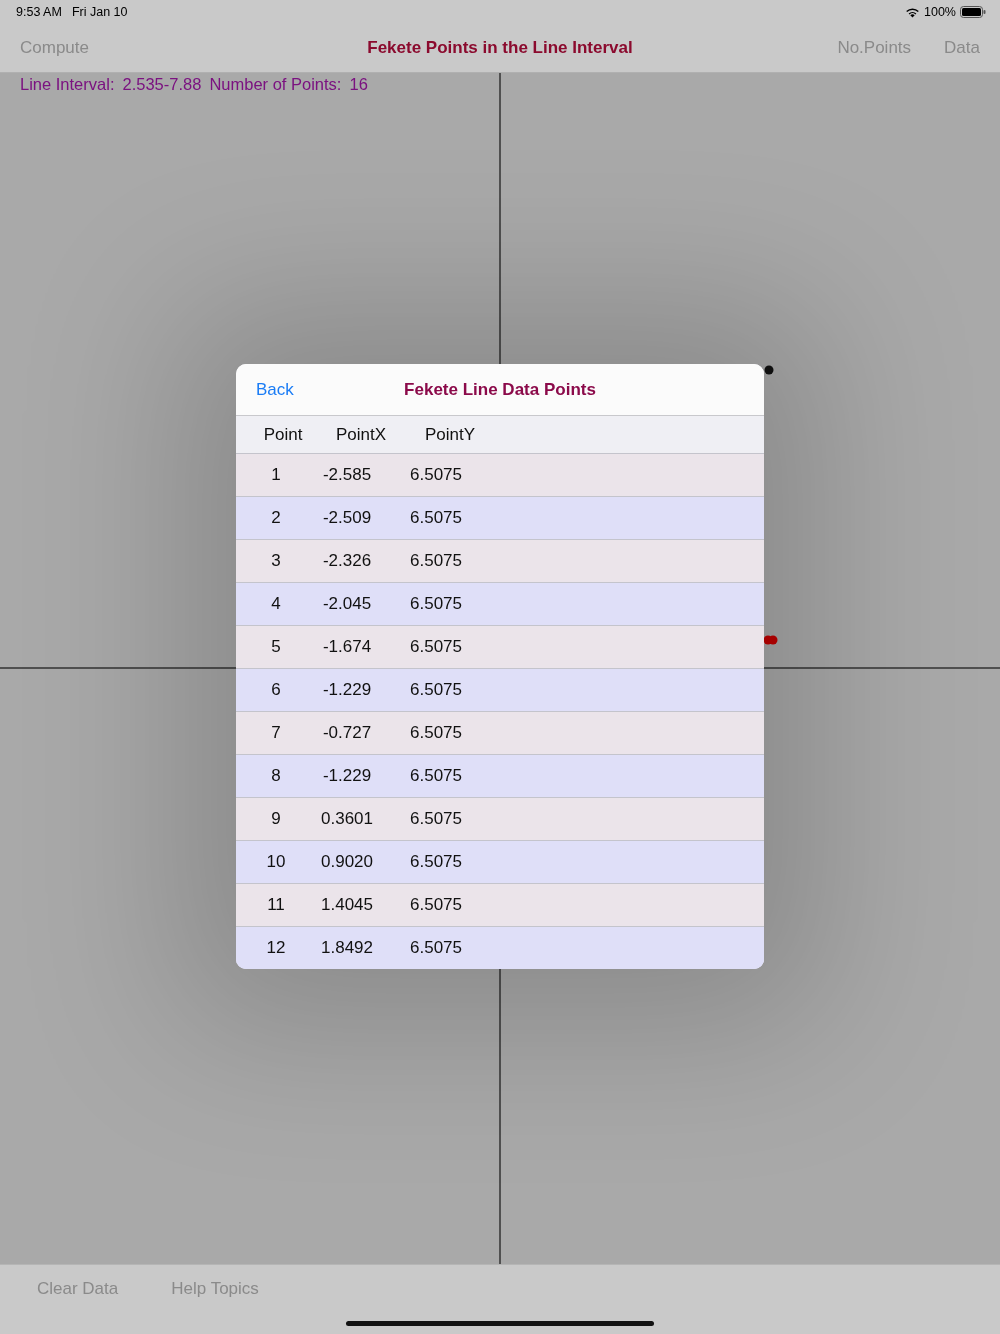 This screenshot has width=1000, height=1334. I want to click on table-cell-text: 1, so click(276, 475).